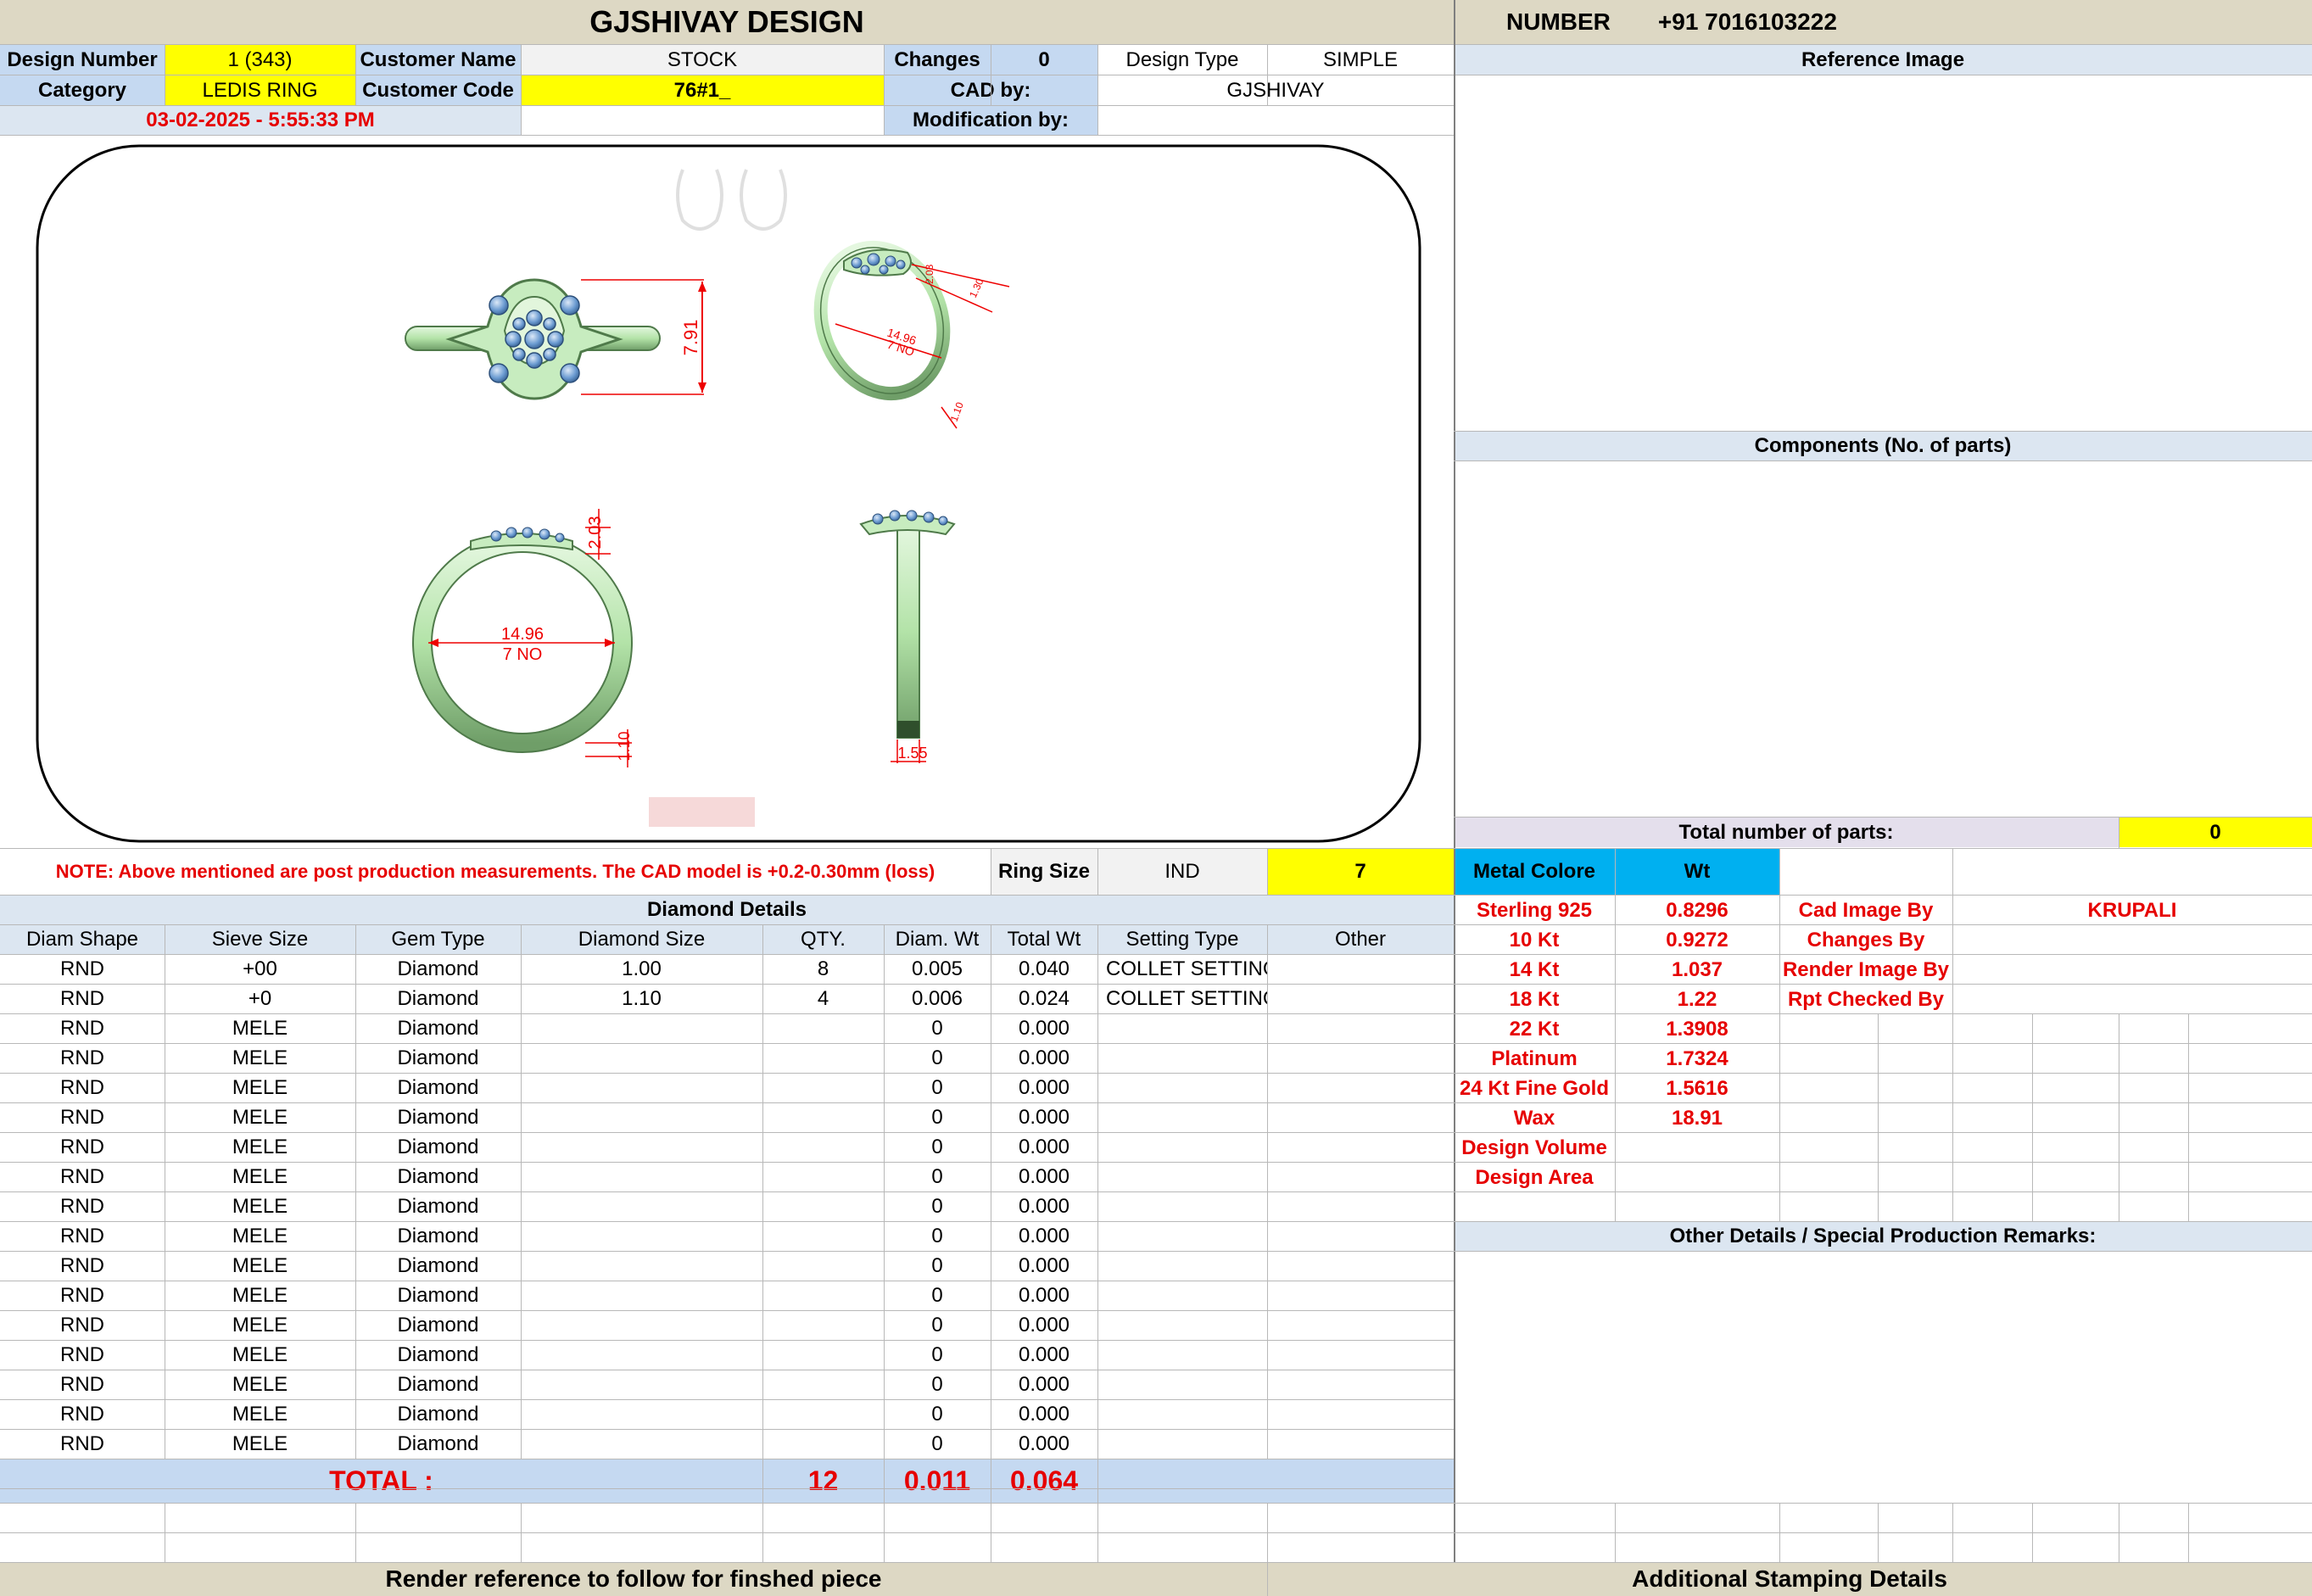 This screenshot has width=2312, height=1596. Describe the element at coordinates (702, 60) in the screenshot. I see `customer-name-value: STOCK` at that location.